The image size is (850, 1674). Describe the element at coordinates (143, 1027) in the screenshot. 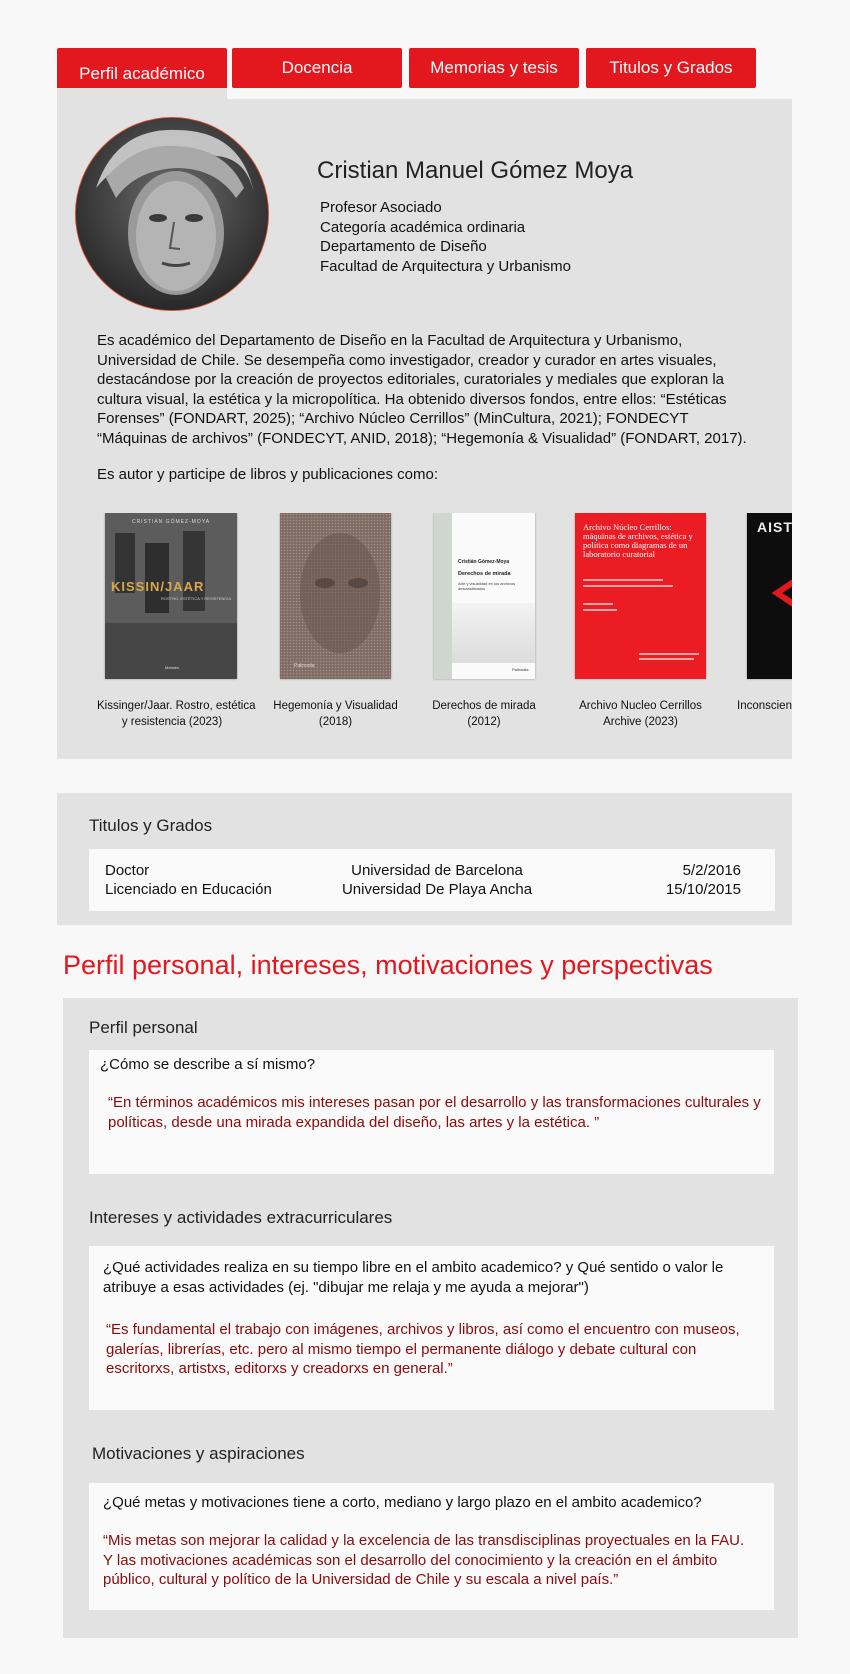

I see `personal-profile-title: Perfil personal` at that location.